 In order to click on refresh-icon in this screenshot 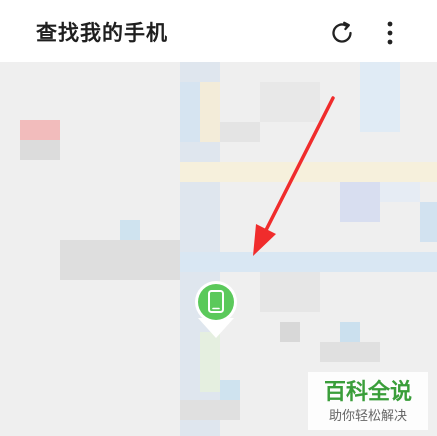, I will do `click(342, 33)`.